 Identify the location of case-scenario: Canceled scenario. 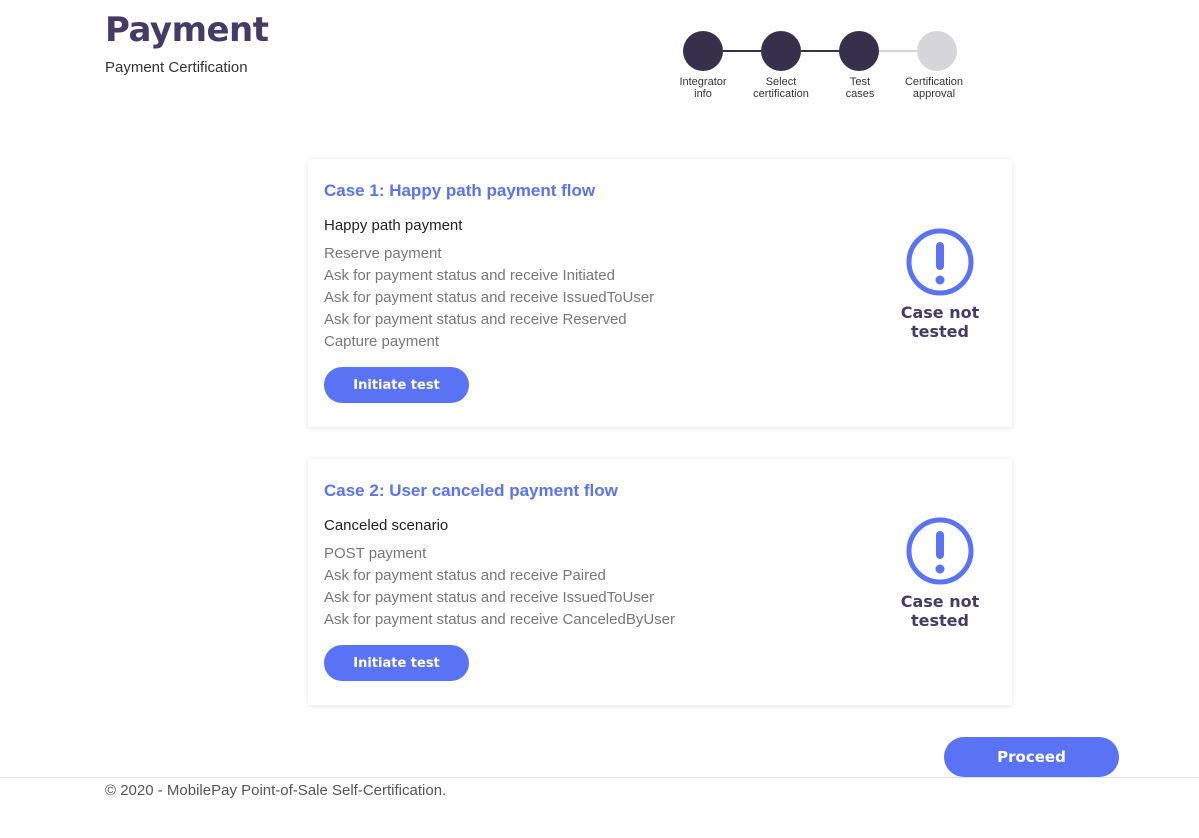
(386, 525).